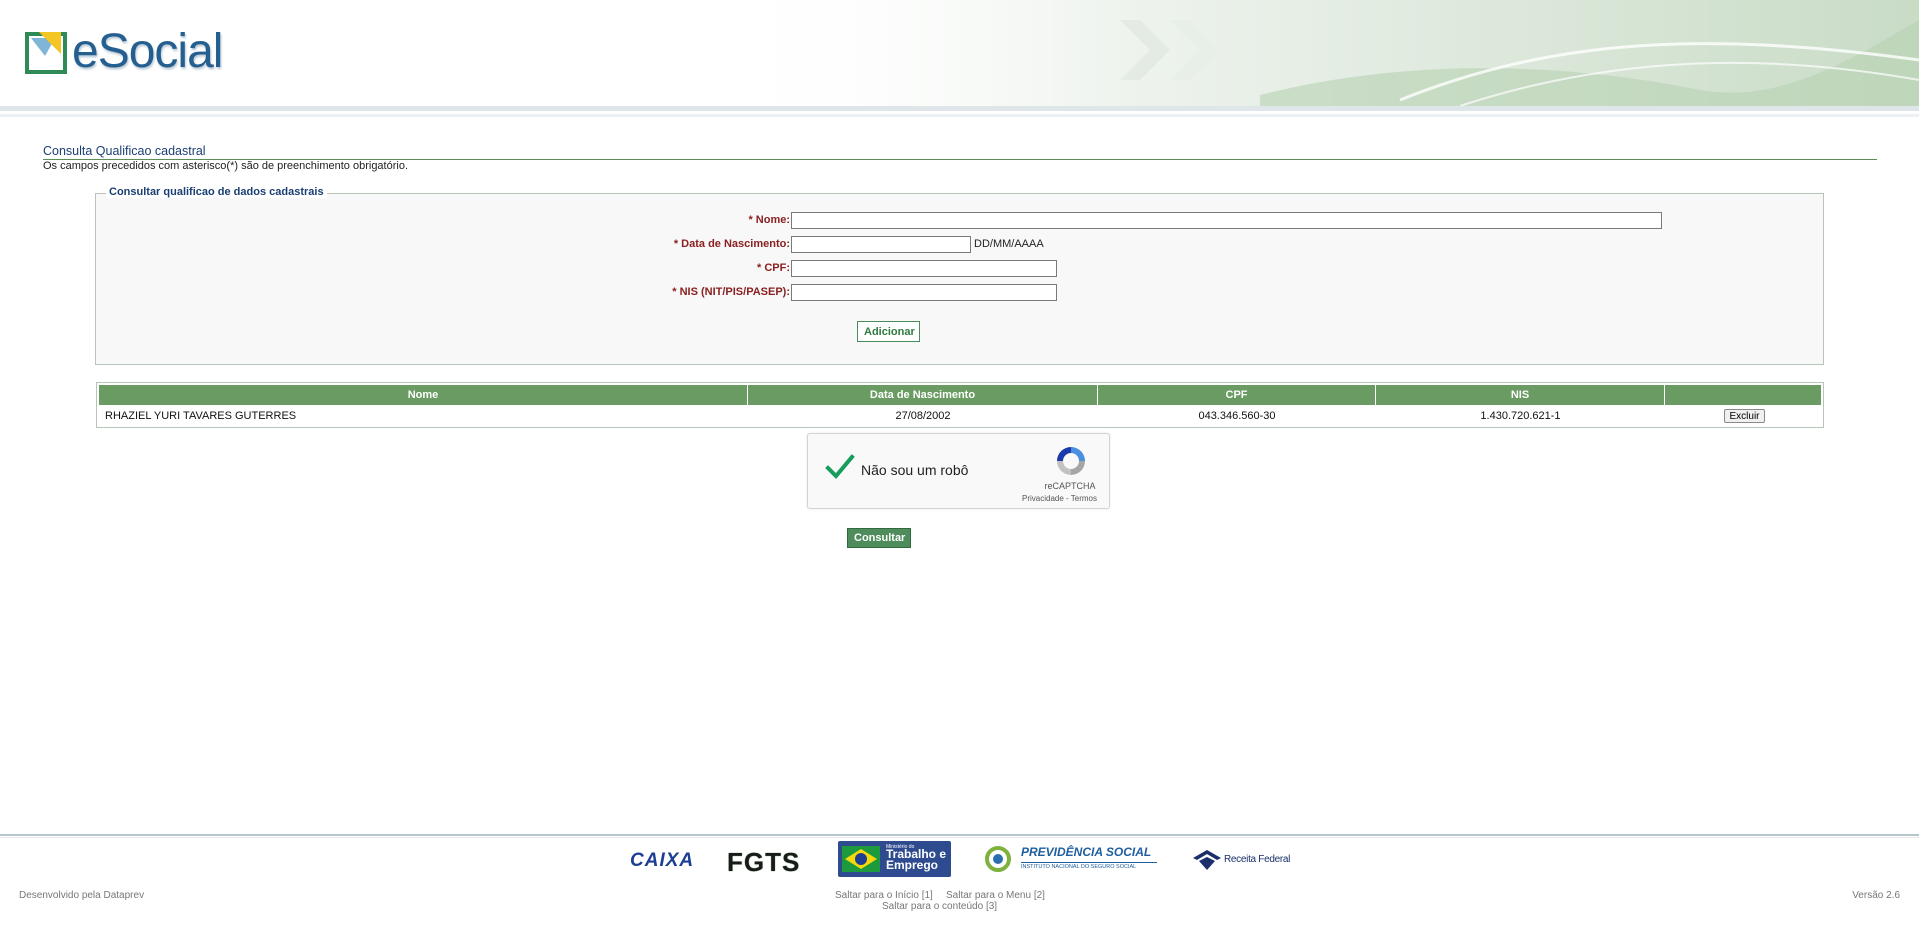 The image size is (1919, 943). What do you see at coordinates (924, 268) in the screenshot?
I see `cpf-input` at bounding box center [924, 268].